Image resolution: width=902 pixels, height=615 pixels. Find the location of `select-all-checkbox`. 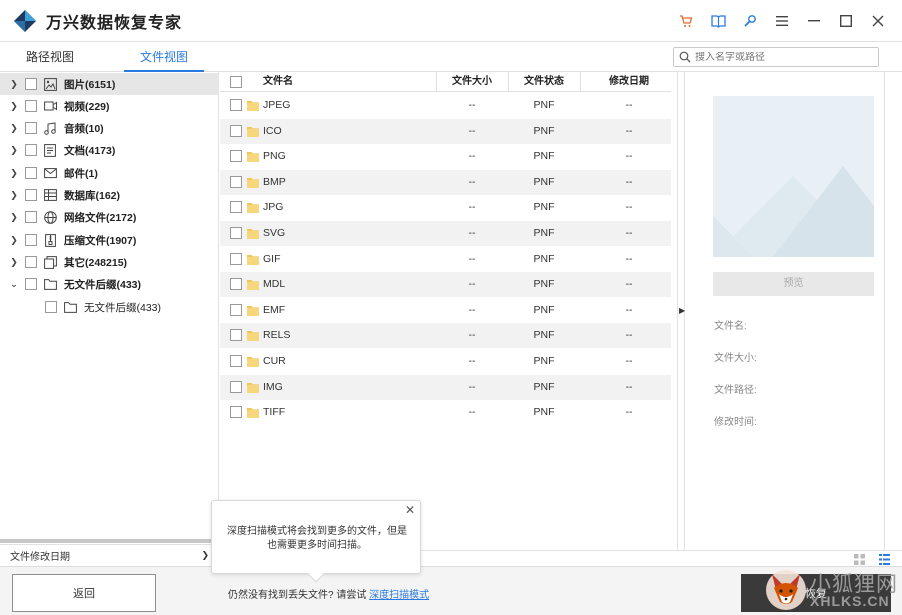

select-all-checkbox is located at coordinates (236, 82).